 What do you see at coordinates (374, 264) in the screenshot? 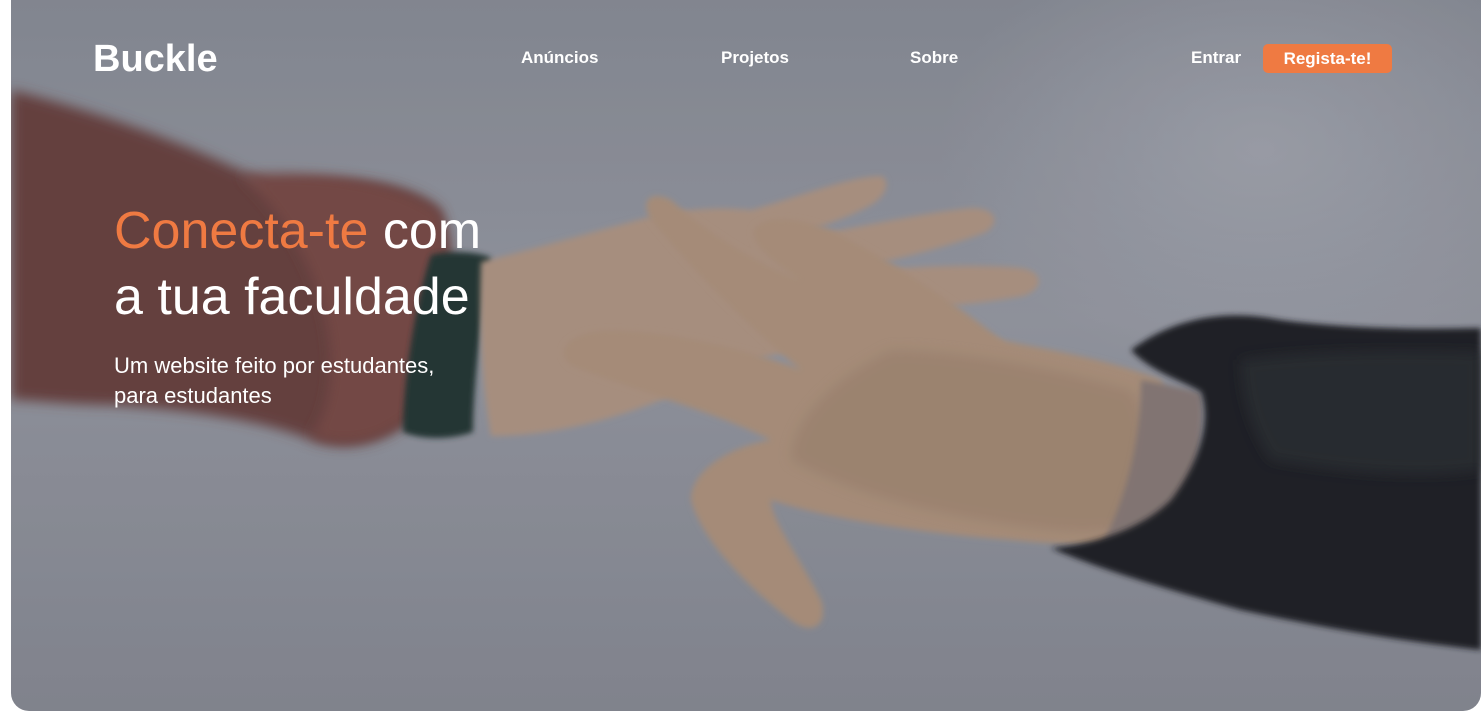
I see `hero-title: Conecta-te com a tua faculdade` at bounding box center [374, 264].